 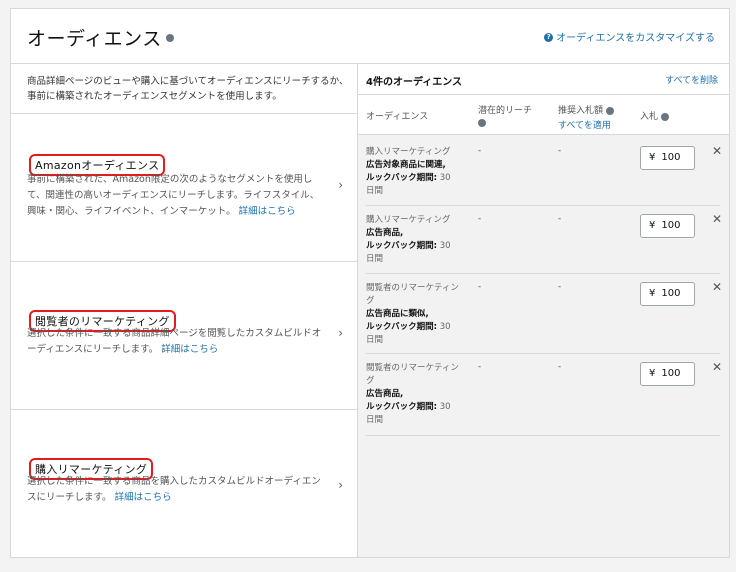 I want to click on col-bid-label: 入札, so click(x=649, y=117).